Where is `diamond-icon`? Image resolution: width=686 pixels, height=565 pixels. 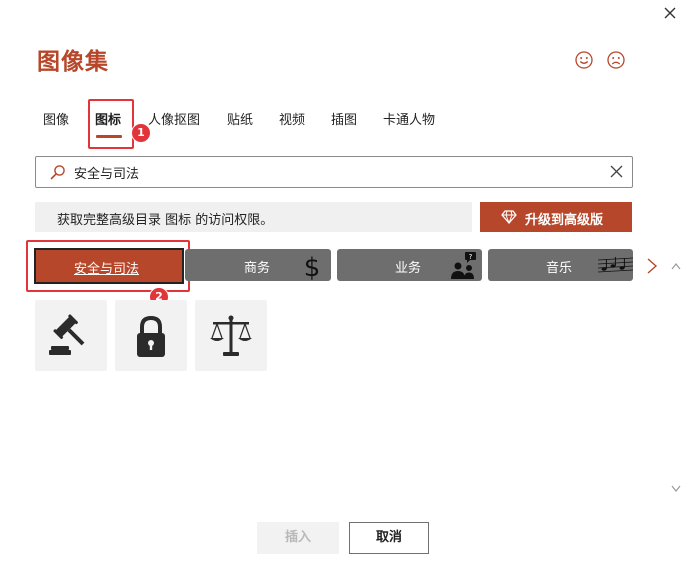 diamond-icon is located at coordinates (509, 217).